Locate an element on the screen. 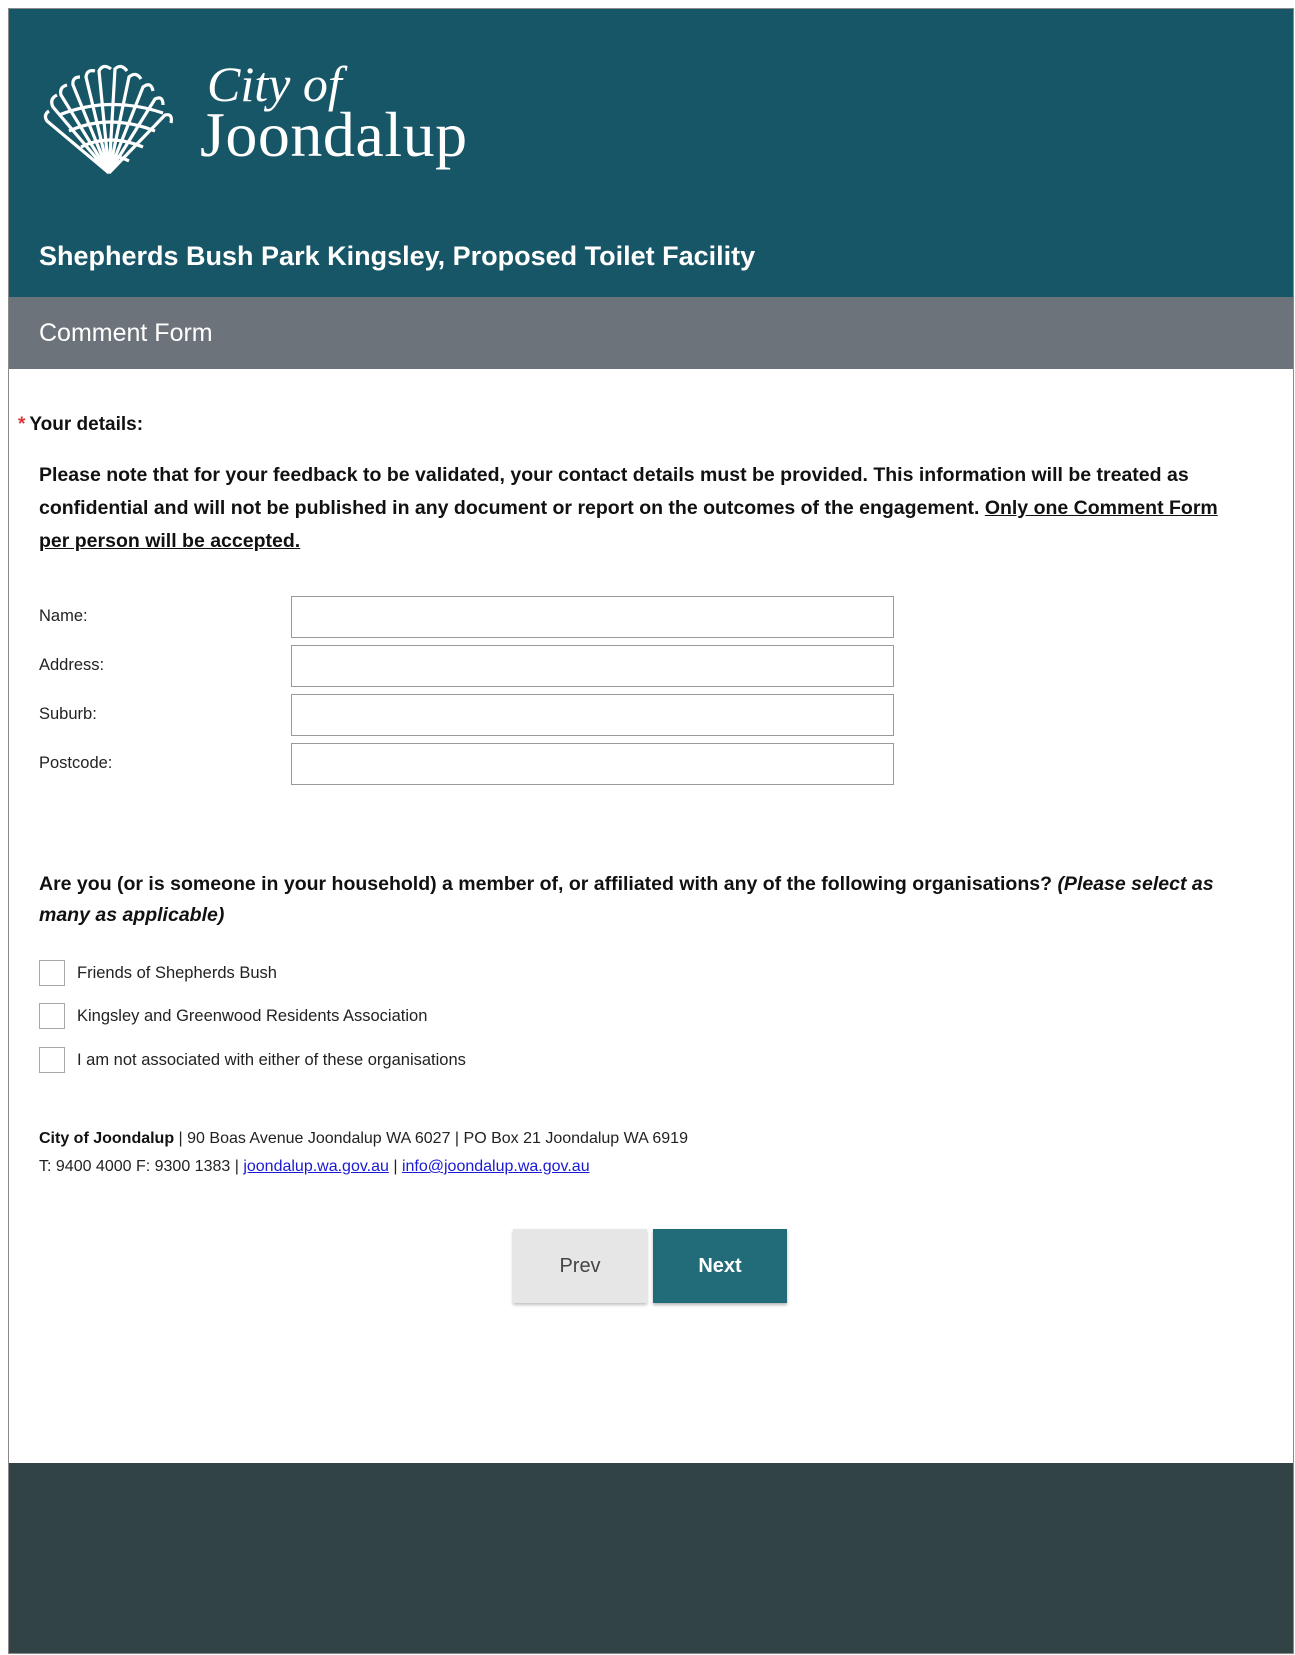 The width and height of the screenshot is (1295, 1655). prev-button: Prev is located at coordinates (580, 1266).